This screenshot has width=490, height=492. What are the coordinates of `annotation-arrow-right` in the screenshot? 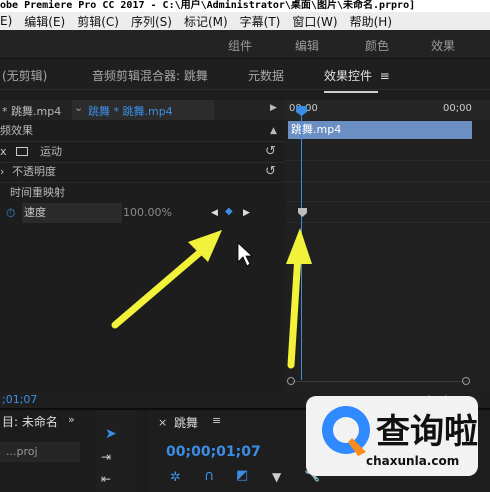 It's located at (294, 310).